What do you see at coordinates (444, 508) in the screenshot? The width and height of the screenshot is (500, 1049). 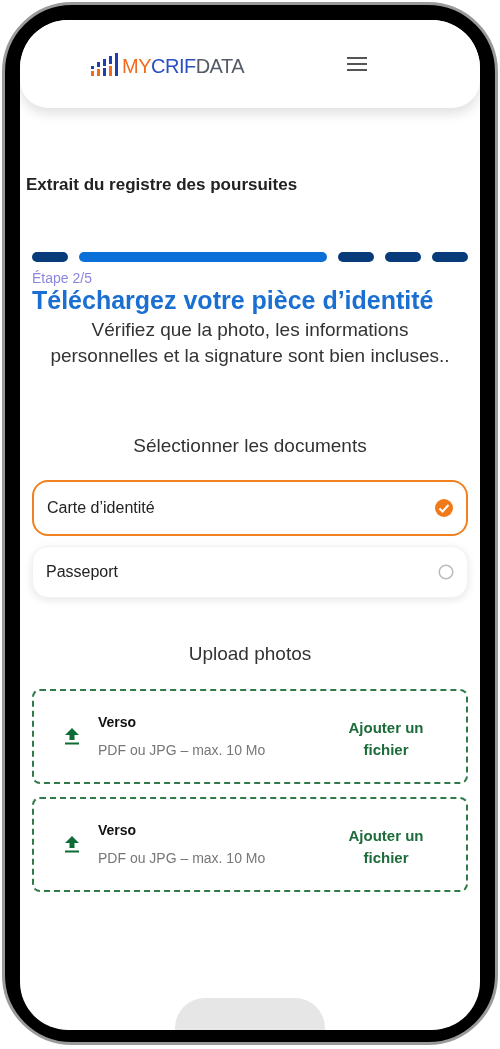 I see `check-icon` at bounding box center [444, 508].